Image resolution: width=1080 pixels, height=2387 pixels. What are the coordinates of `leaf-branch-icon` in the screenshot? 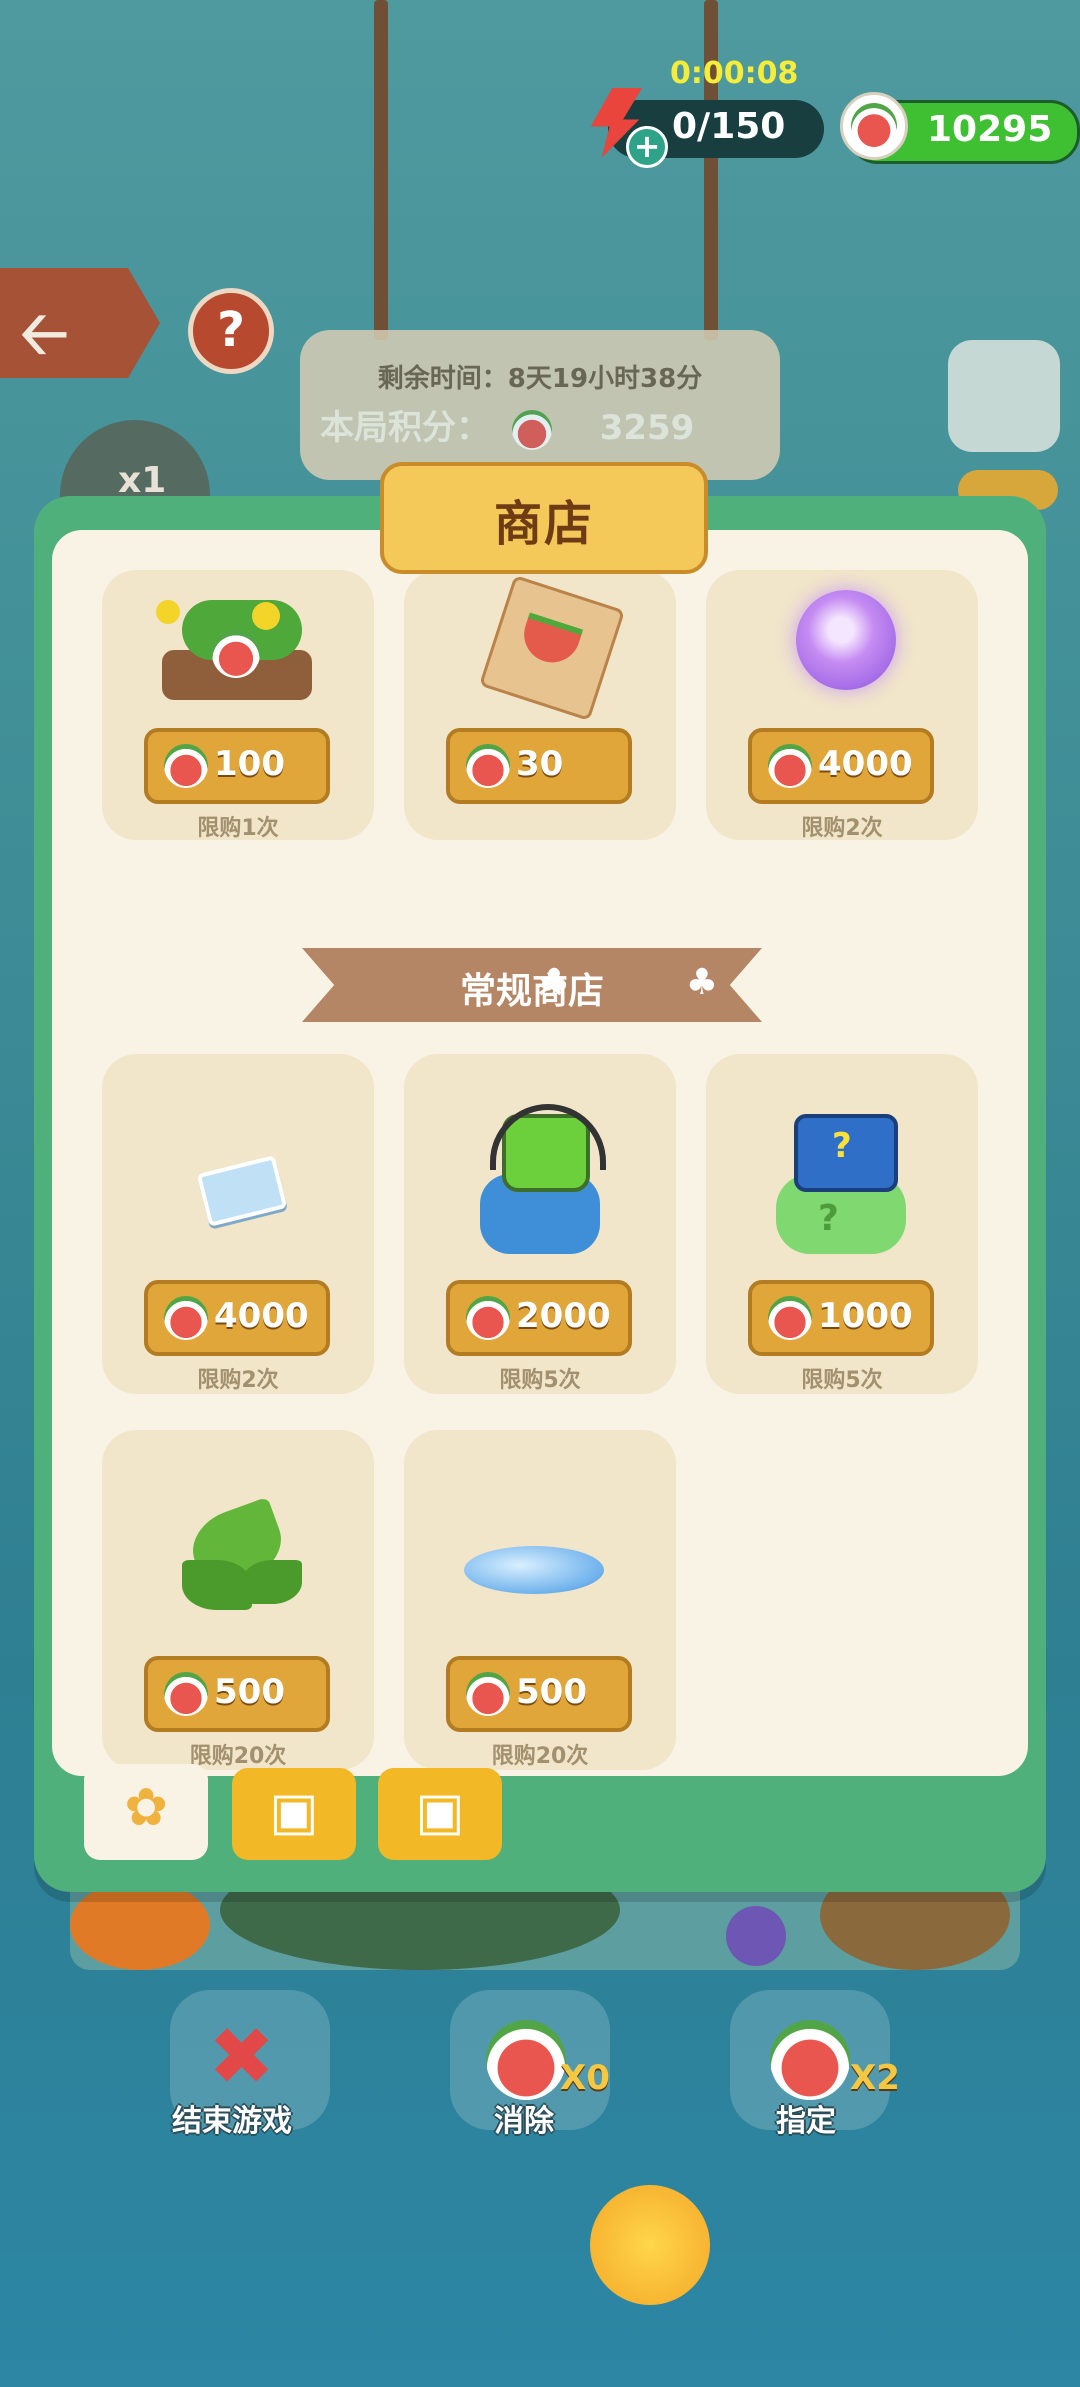 It's located at (238, 1560).